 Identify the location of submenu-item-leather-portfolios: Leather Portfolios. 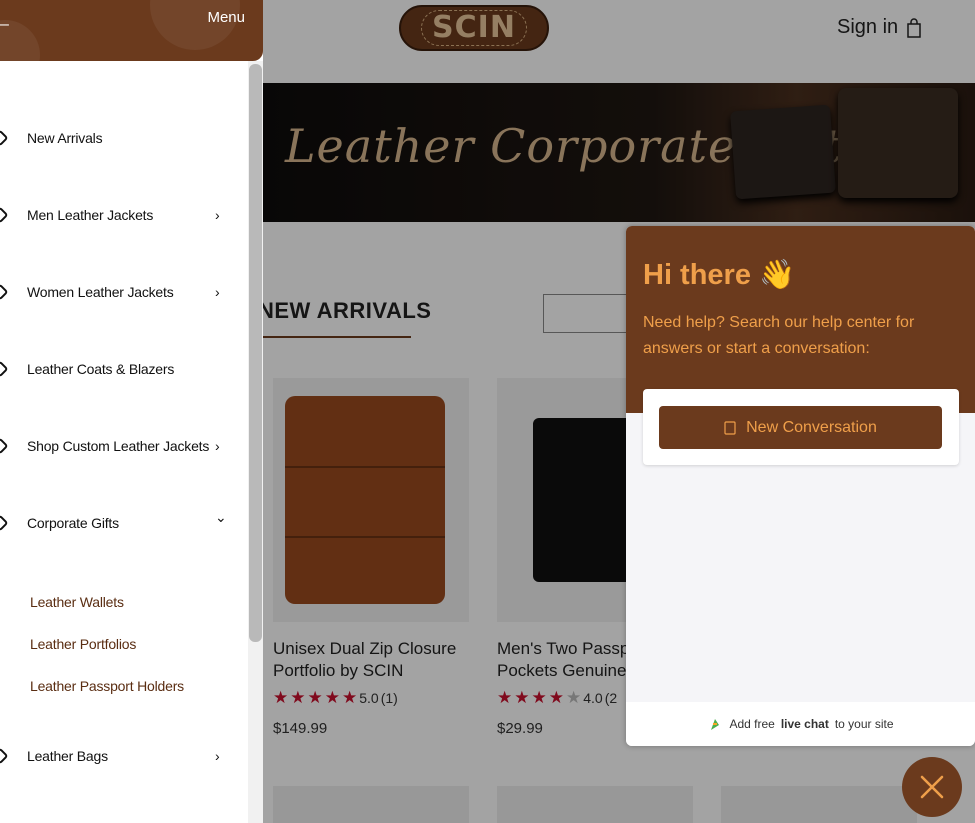
(83, 644).